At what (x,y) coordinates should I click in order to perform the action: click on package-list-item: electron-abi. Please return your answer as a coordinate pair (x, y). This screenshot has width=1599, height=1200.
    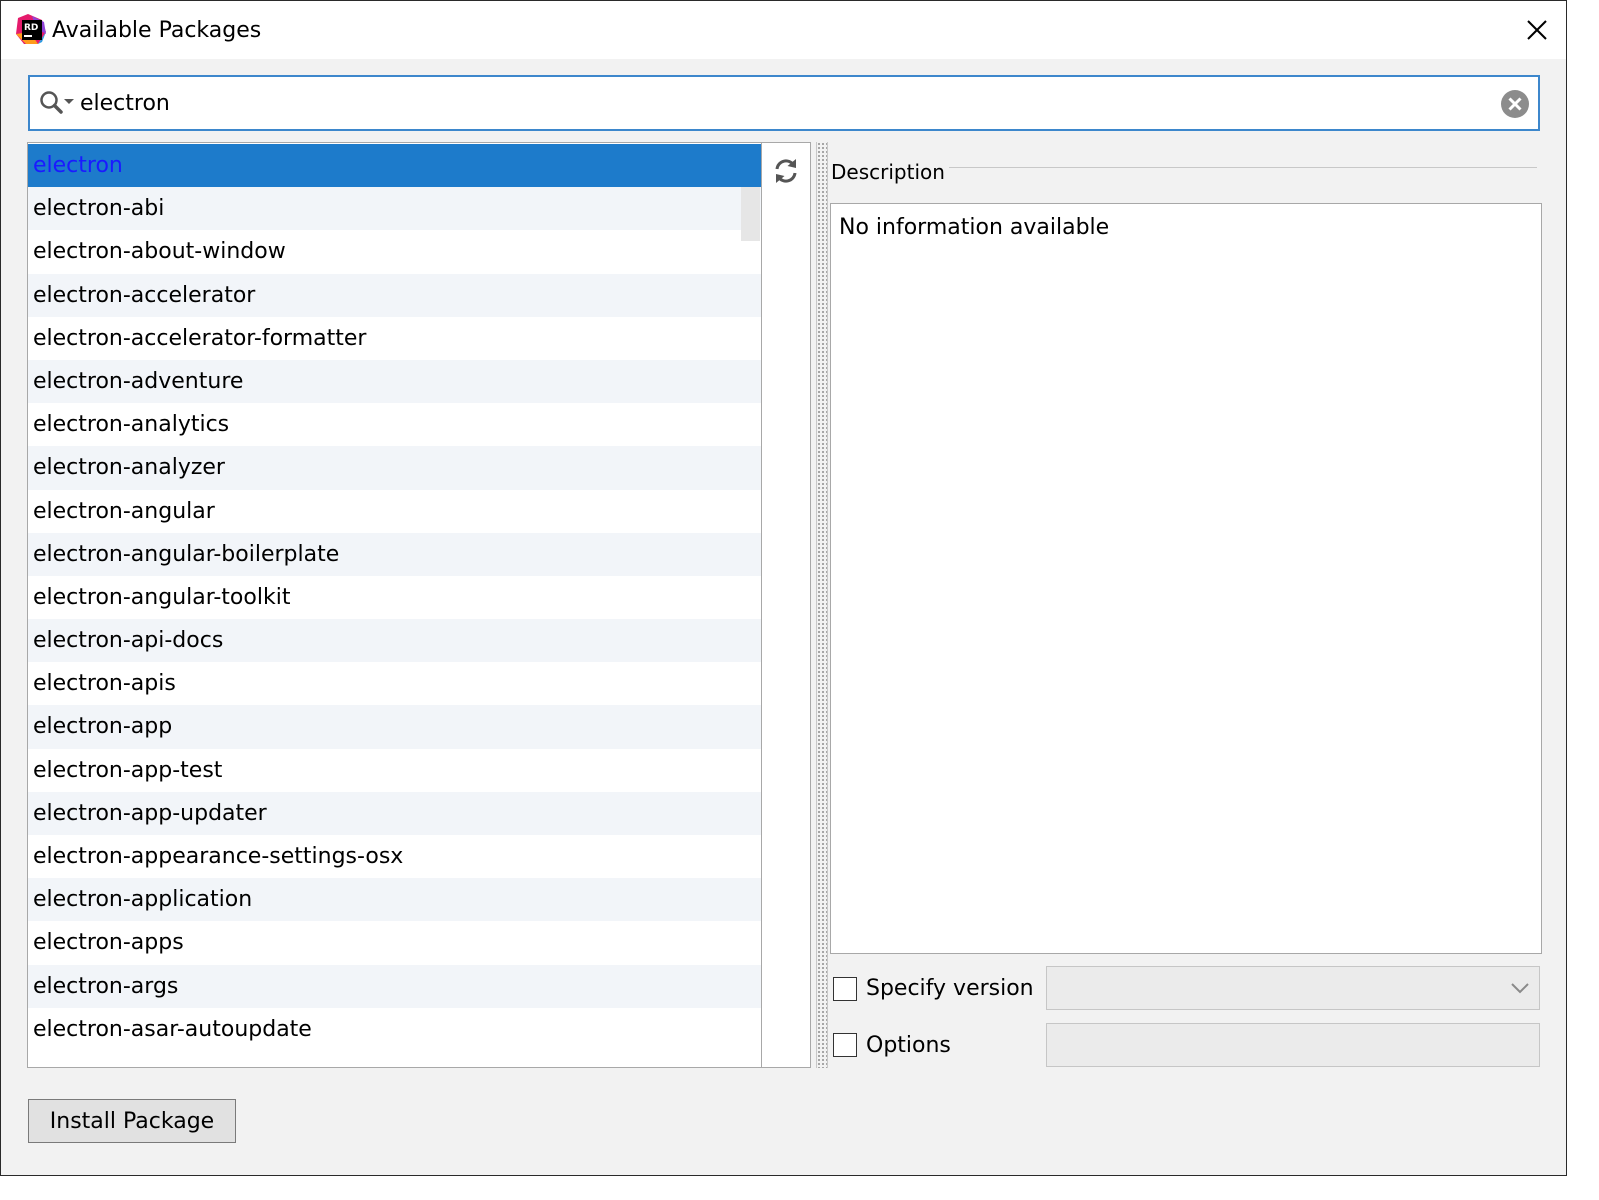
    Looking at the image, I should click on (394, 209).